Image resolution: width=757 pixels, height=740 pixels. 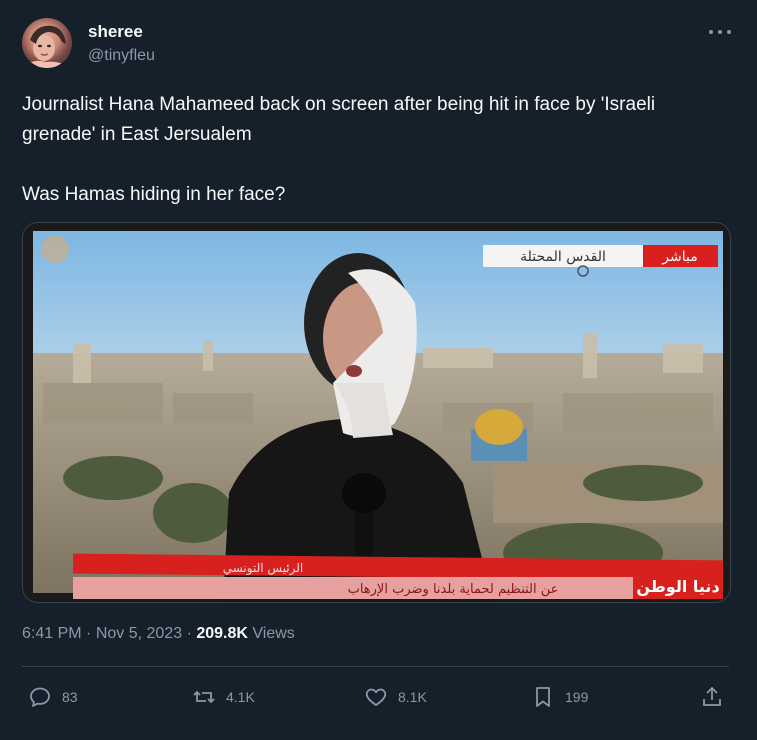 I want to click on live-badge: مباشر, so click(x=679, y=257).